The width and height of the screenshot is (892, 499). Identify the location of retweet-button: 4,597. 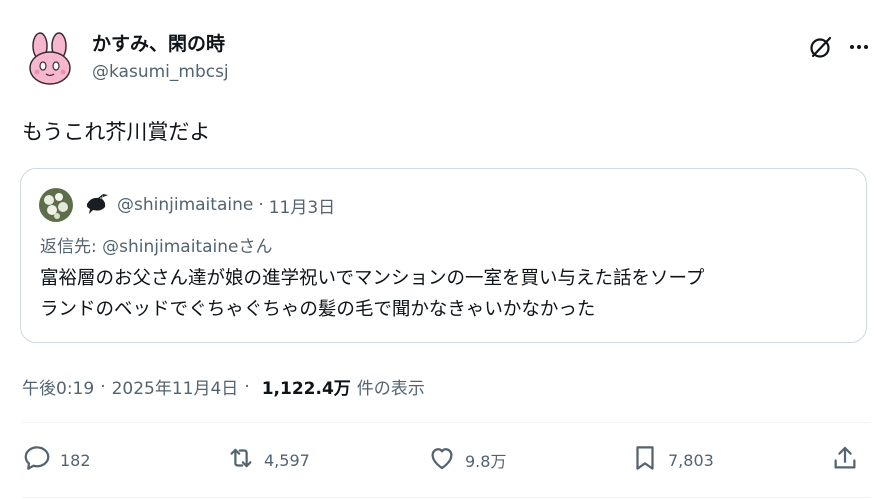
(268, 460).